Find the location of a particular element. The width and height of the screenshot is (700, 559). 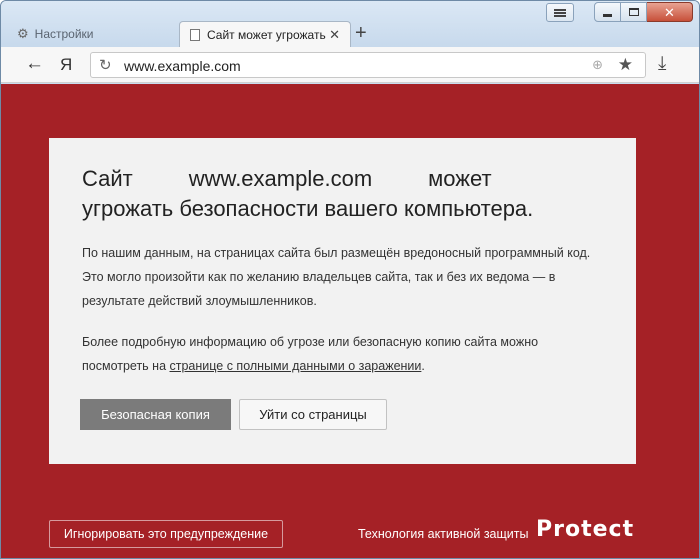

maximize-icon is located at coordinates (633, 12).